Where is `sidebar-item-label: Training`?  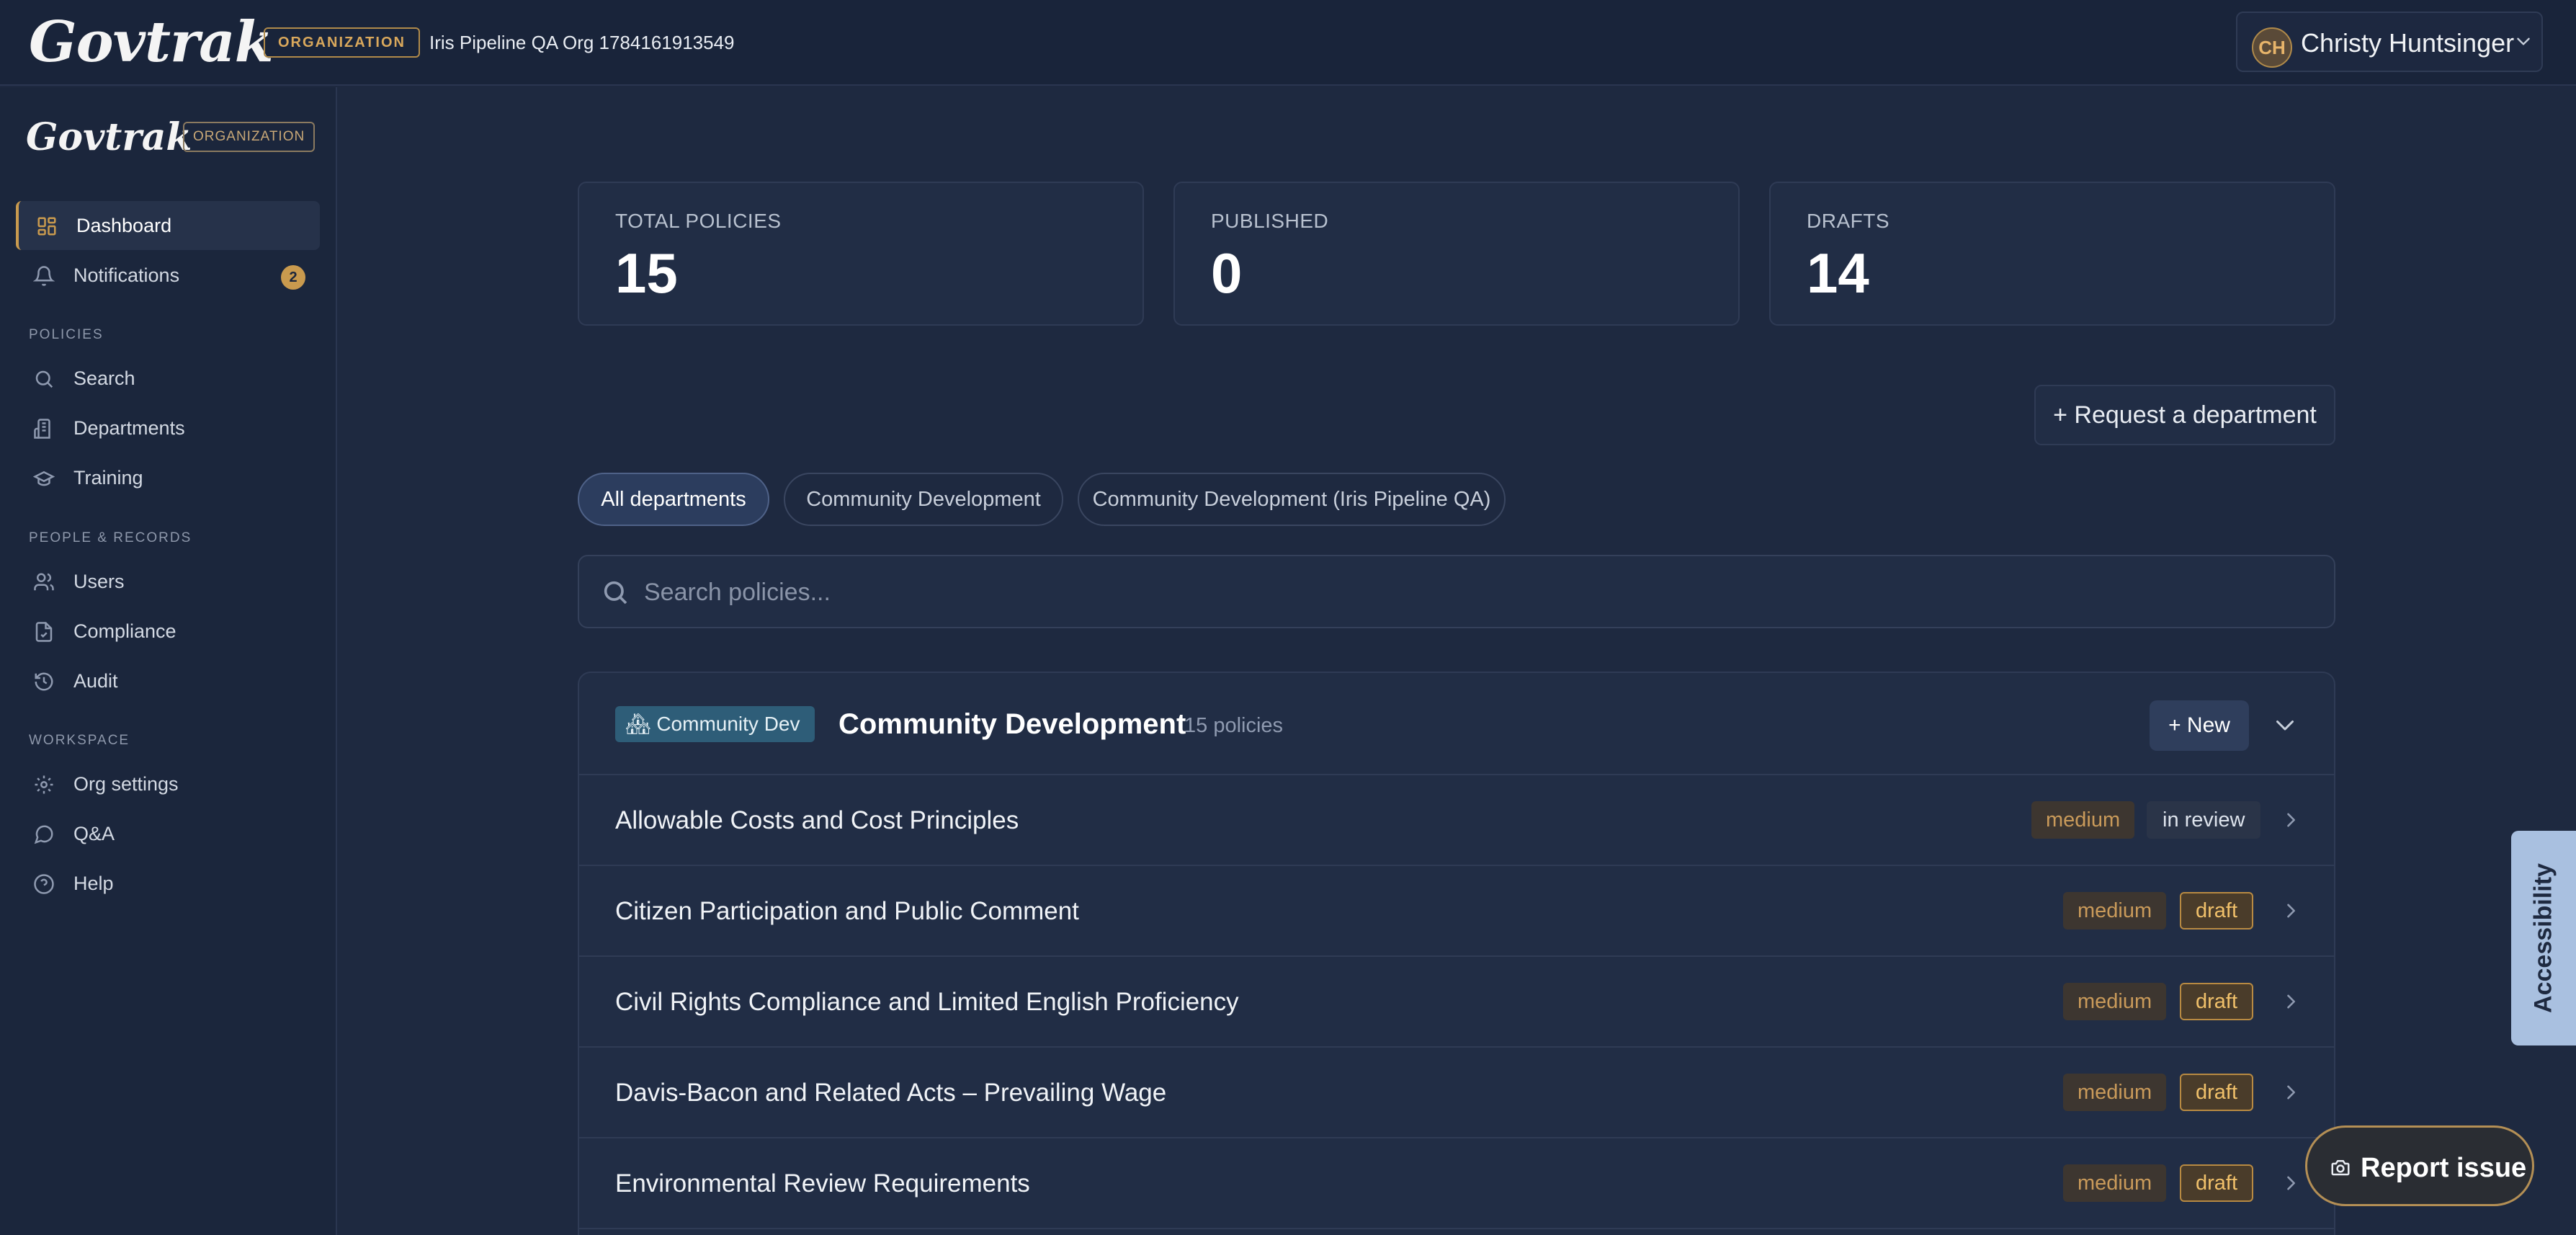
sidebar-item-label: Training is located at coordinates (108, 478).